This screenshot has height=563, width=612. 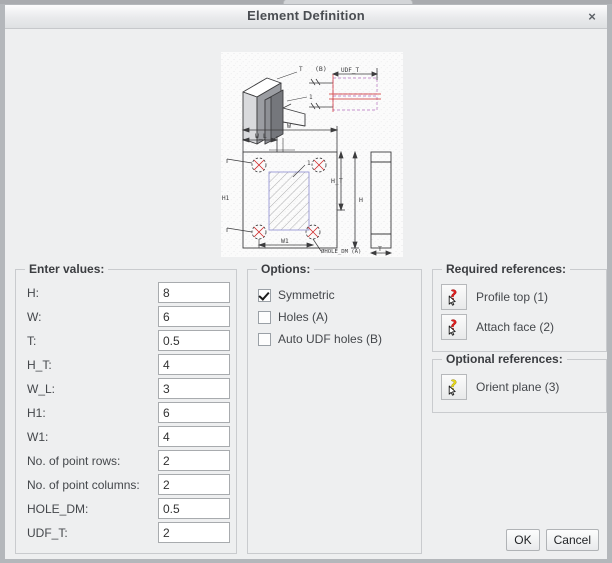 I want to click on optional-references-list: Orient plane (3), so click(x=500, y=387).